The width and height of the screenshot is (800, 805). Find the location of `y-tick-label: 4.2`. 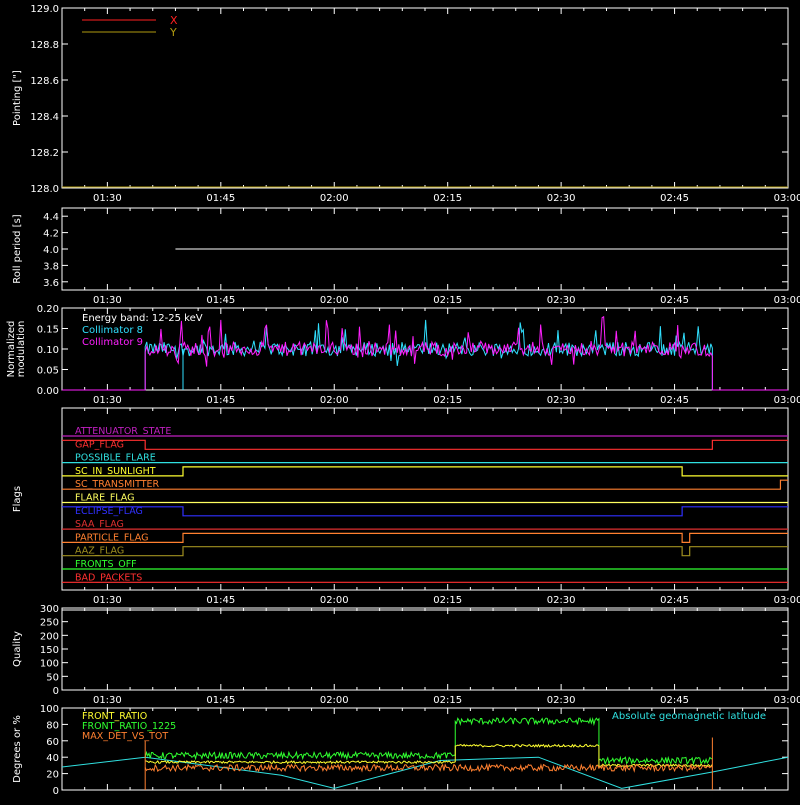

y-tick-label: 4.2 is located at coordinates (51, 234).